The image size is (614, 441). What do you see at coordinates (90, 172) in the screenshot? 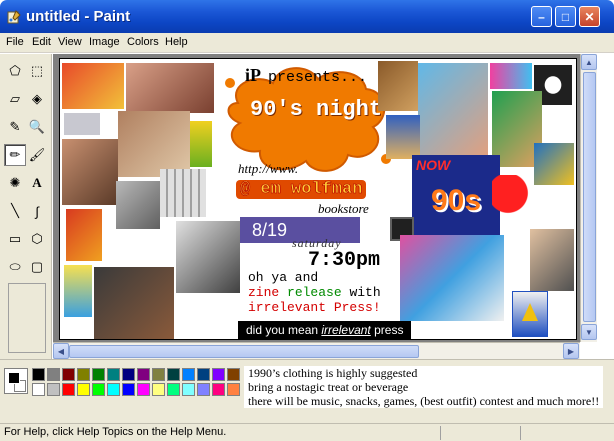
I see `collage-actress-photo` at bounding box center [90, 172].